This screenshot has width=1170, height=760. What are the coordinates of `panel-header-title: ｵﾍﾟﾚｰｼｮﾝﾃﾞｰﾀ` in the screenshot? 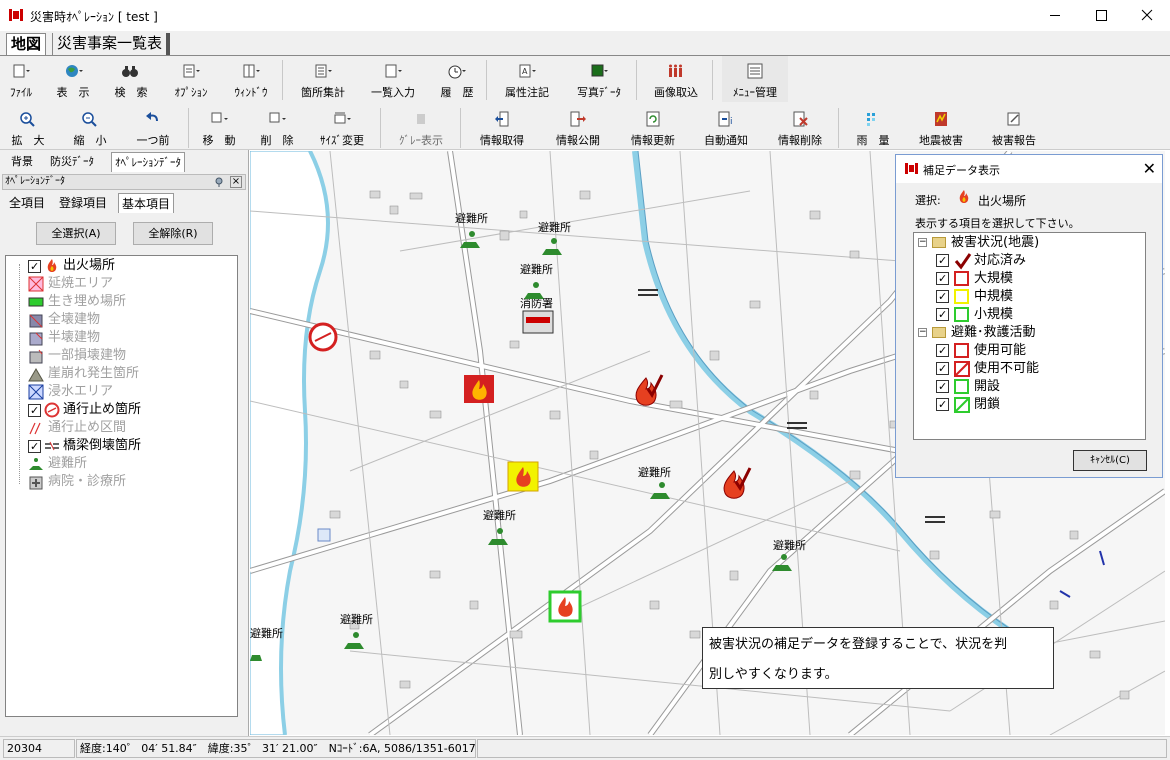 It's located at (35, 181).